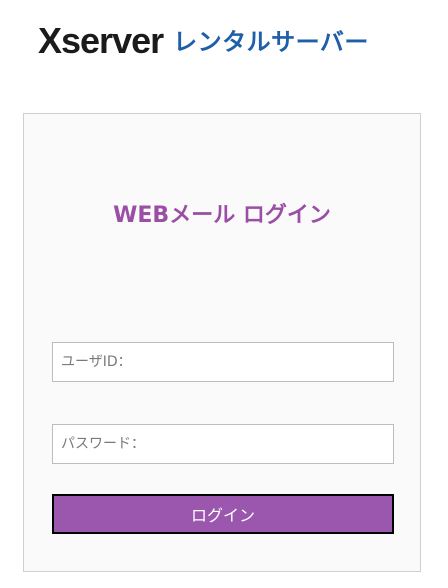  Describe the element at coordinates (222, 215) in the screenshot. I see `login-title: WEBメール ログイン` at that location.